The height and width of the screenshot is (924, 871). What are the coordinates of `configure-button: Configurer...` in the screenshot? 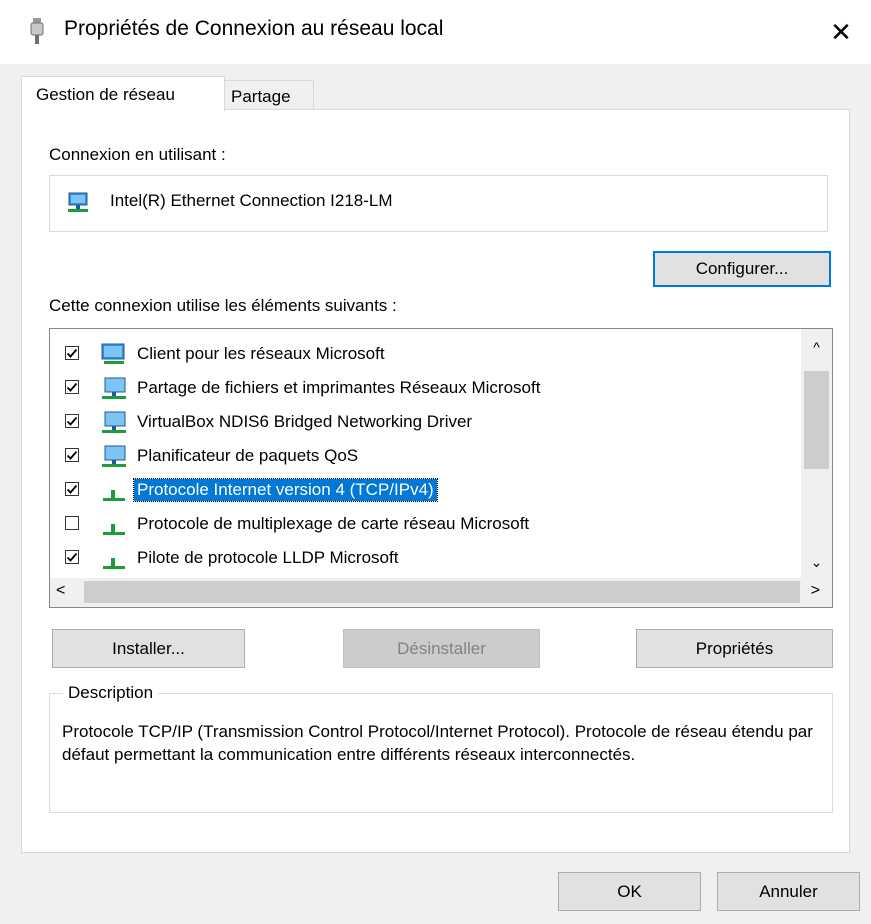 It's located at (742, 269).